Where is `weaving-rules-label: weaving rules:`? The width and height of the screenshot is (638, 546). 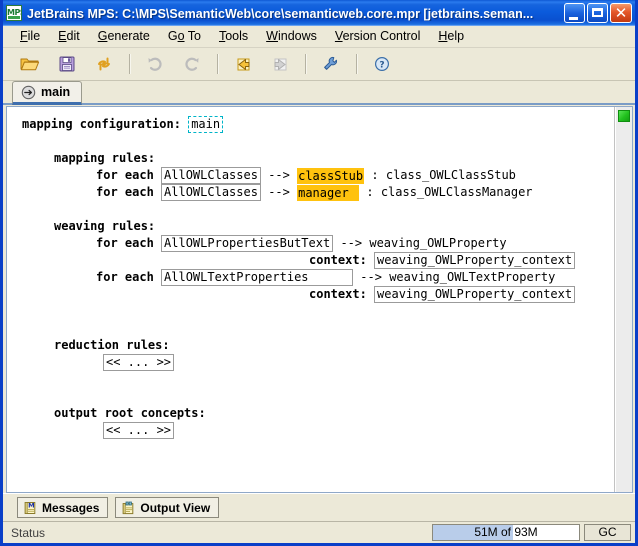 weaving-rules-label: weaving rules: is located at coordinates (105, 226).